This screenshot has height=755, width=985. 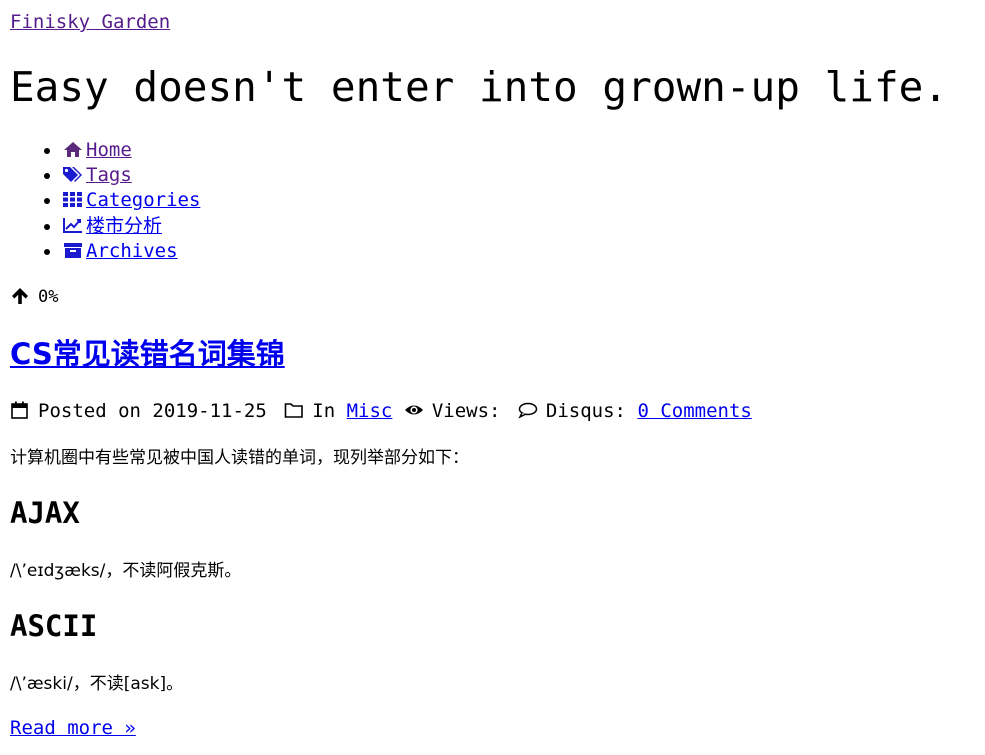 What do you see at coordinates (73, 174) in the screenshot?
I see `tags-icon` at bounding box center [73, 174].